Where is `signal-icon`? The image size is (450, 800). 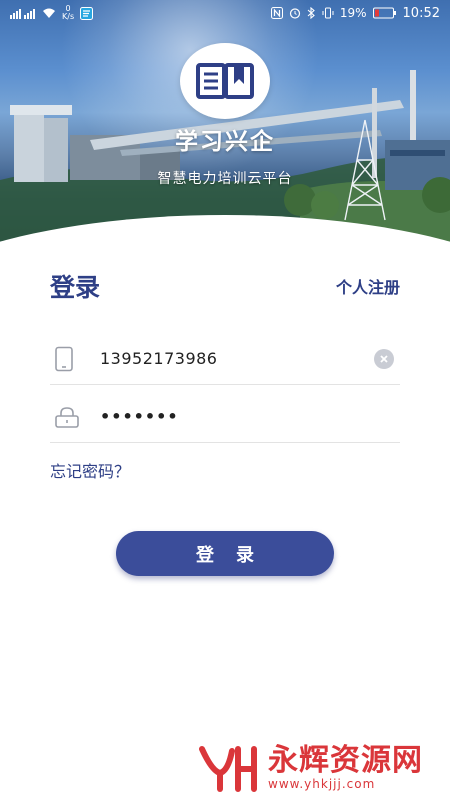
signal-icon is located at coordinates (23, 13).